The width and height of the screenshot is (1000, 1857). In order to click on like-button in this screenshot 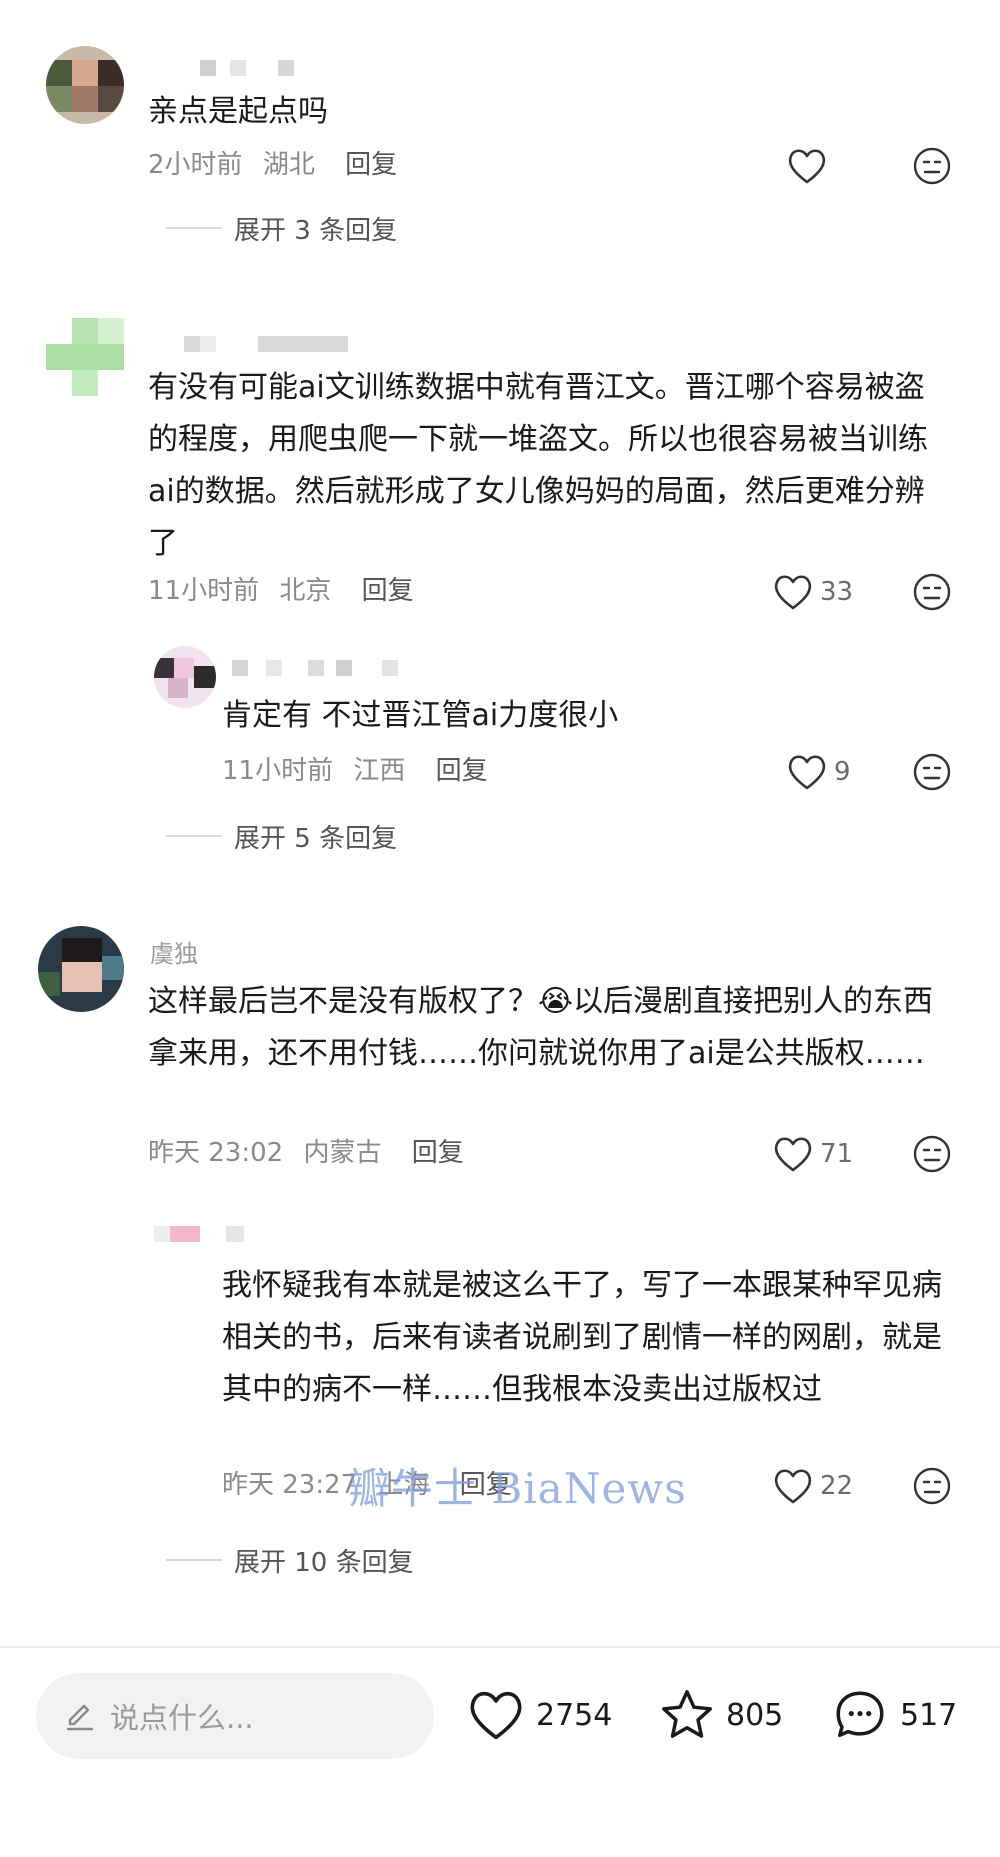, I will do `click(807, 166)`.